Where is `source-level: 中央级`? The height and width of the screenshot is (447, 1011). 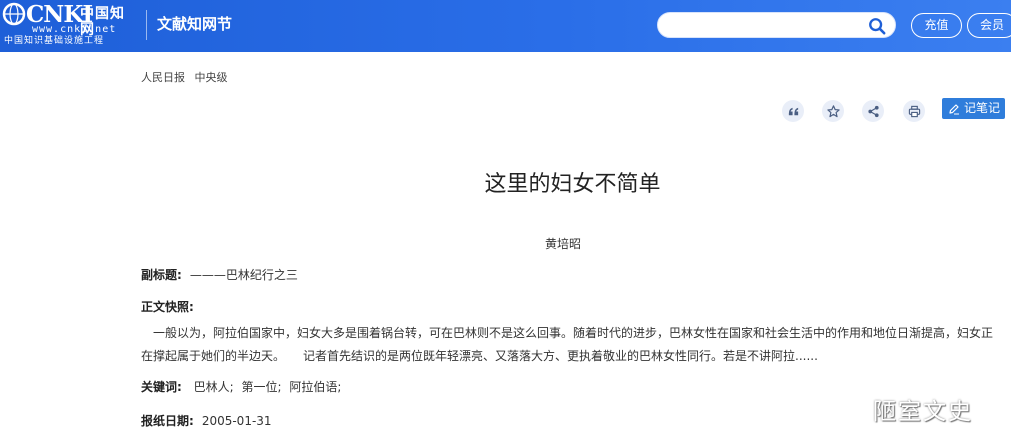
source-level: 中央级 is located at coordinates (211, 77).